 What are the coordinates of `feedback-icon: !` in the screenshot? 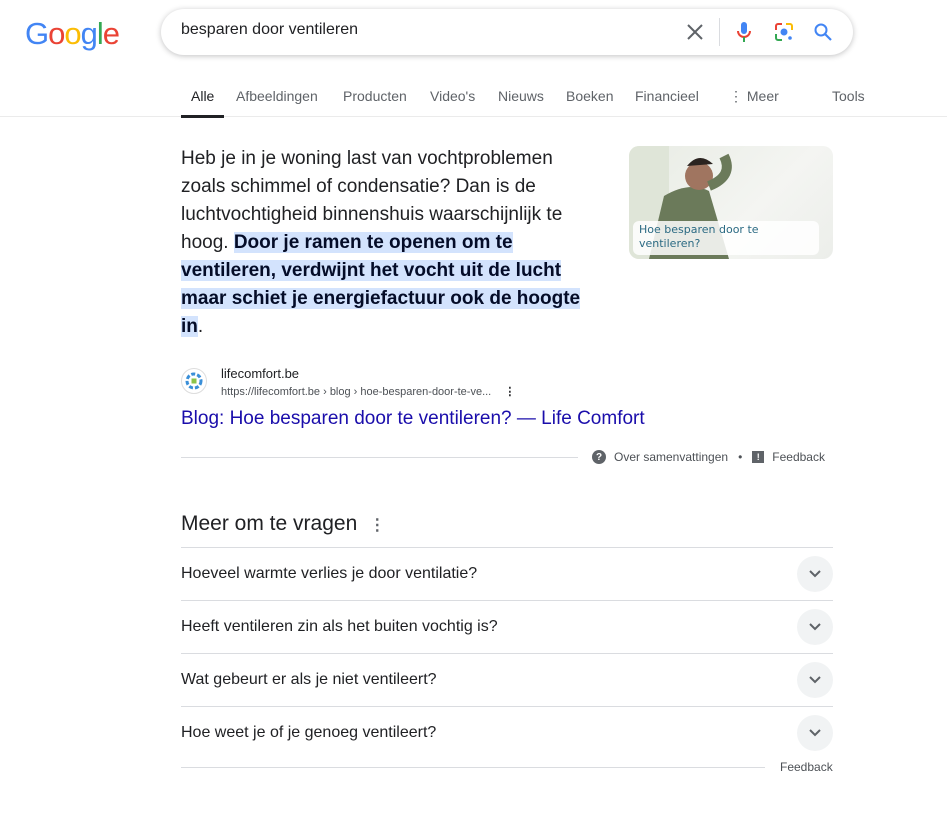 It's located at (758, 457).